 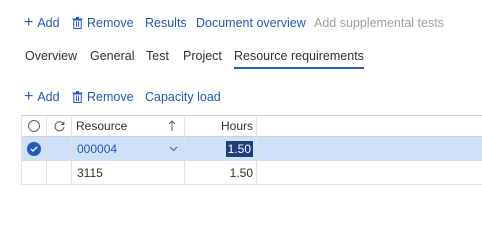 What do you see at coordinates (48, 97) in the screenshot?
I see `grid-add-label: Add` at bounding box center [48, 97].